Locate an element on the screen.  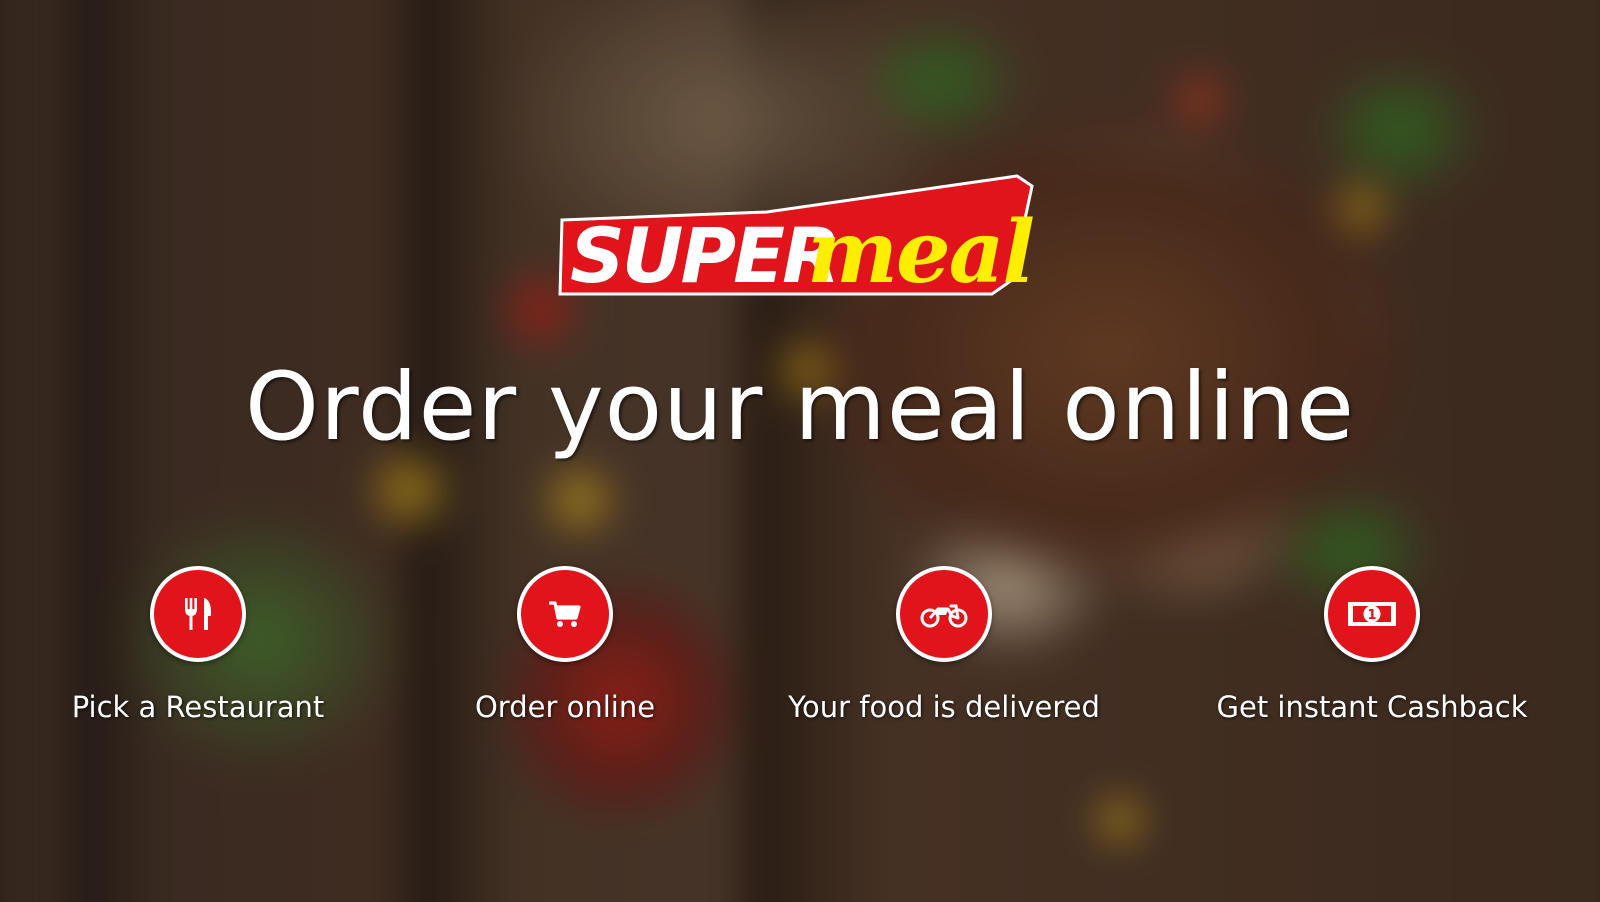
motorbike-icon-button is located at coordinates (944, 614).